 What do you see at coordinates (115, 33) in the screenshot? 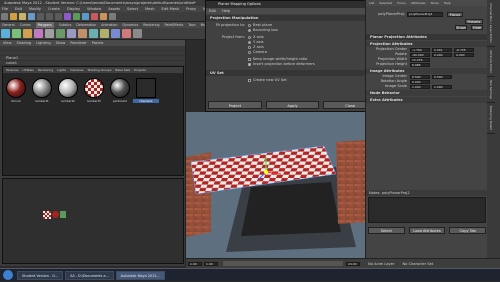
I see `bridge-icon` at bounding box center [115, 33].